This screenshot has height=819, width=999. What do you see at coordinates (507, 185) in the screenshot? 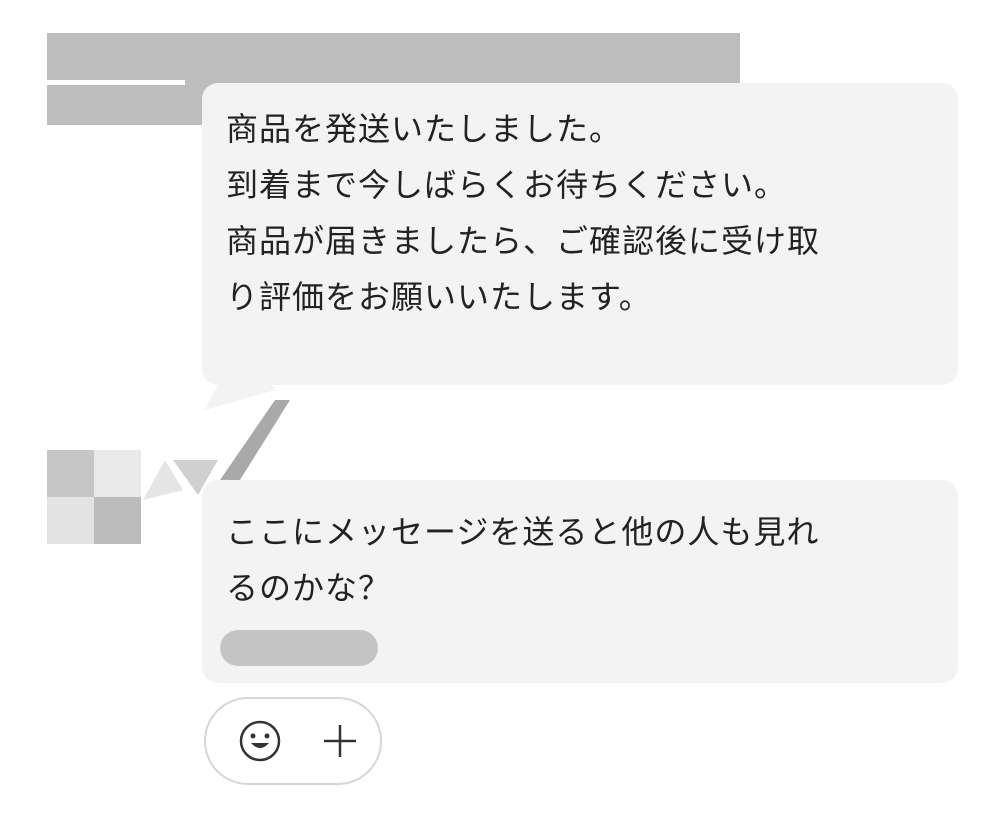
I see `message-line: 到着まで今しばらくお待ちください。` at bounding box center [507, 185].